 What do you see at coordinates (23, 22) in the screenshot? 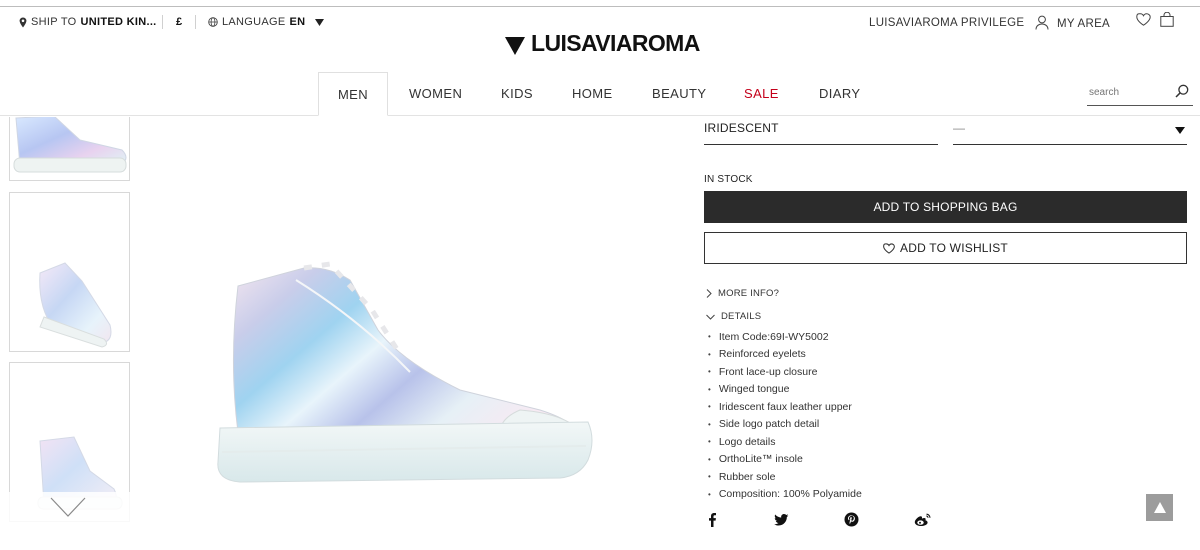
I see `location-pin-icon` at bounding box center [23, 22].